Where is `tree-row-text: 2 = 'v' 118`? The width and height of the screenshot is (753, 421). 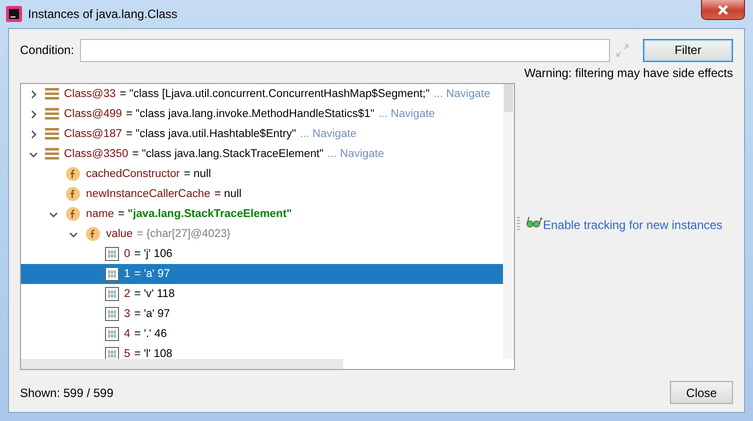
tree-row-text: 2 = 'v' 118 is located at coordinates (149, 294).